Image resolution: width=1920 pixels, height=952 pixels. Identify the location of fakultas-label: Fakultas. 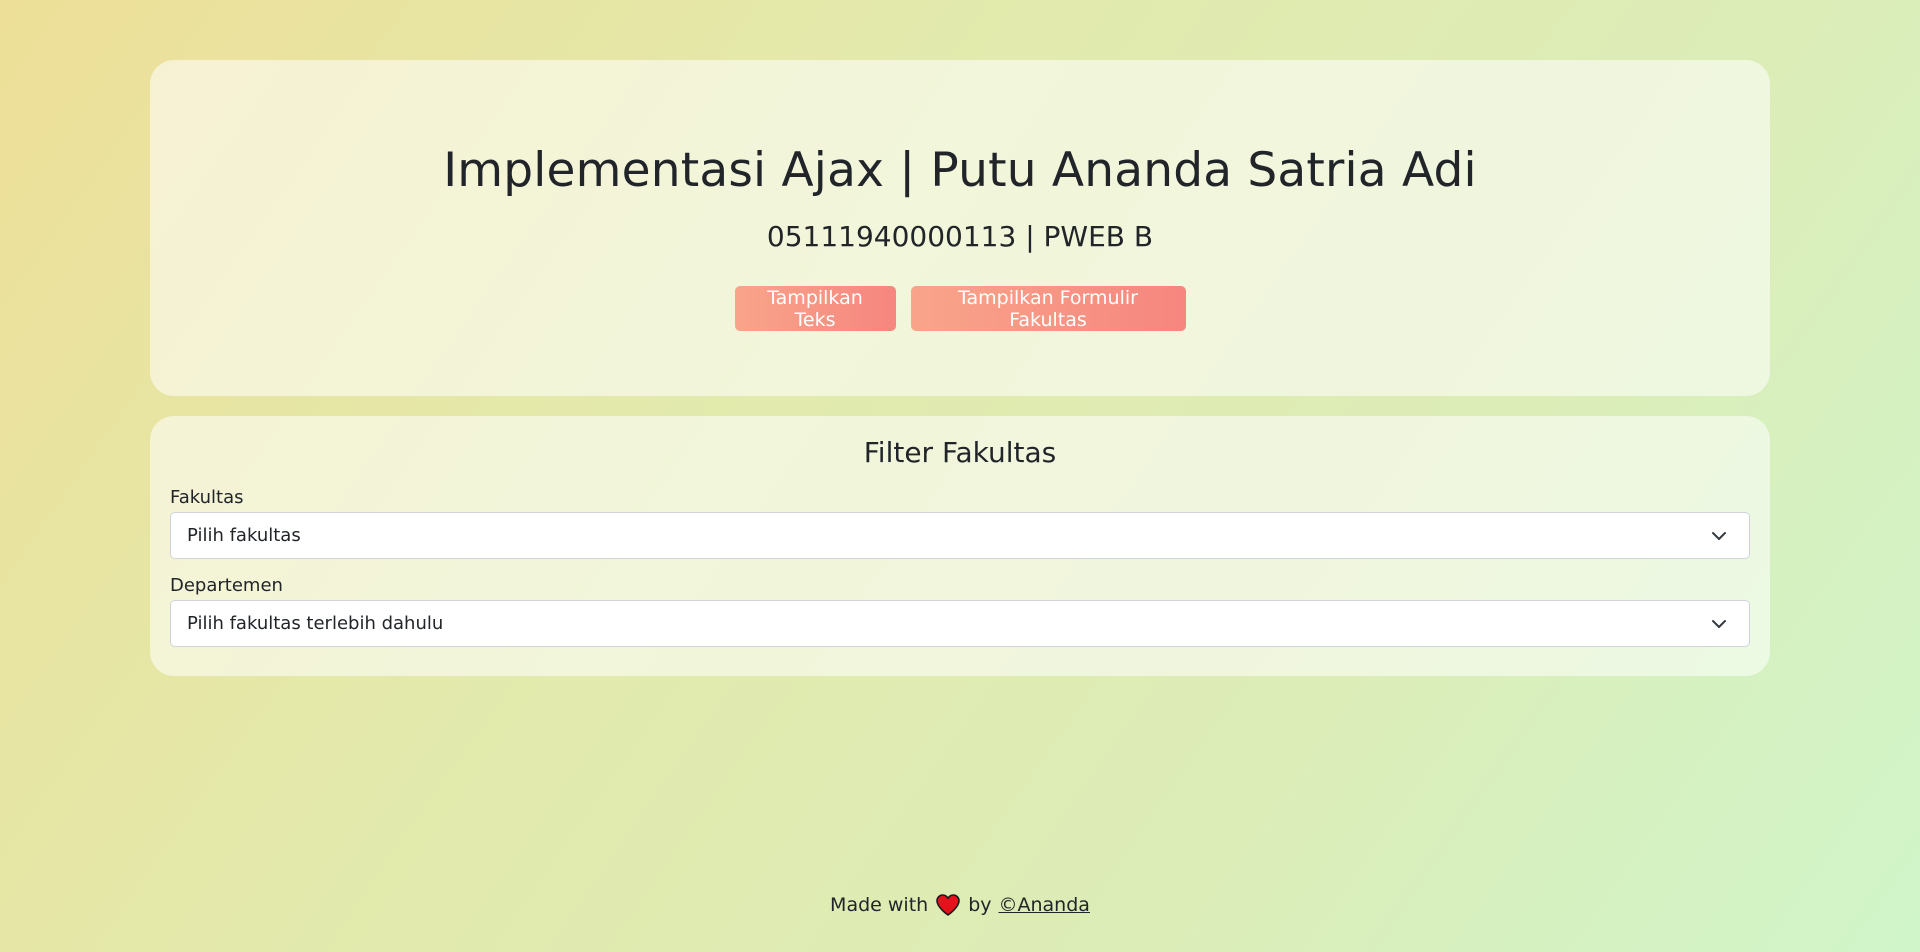
(207, 497).